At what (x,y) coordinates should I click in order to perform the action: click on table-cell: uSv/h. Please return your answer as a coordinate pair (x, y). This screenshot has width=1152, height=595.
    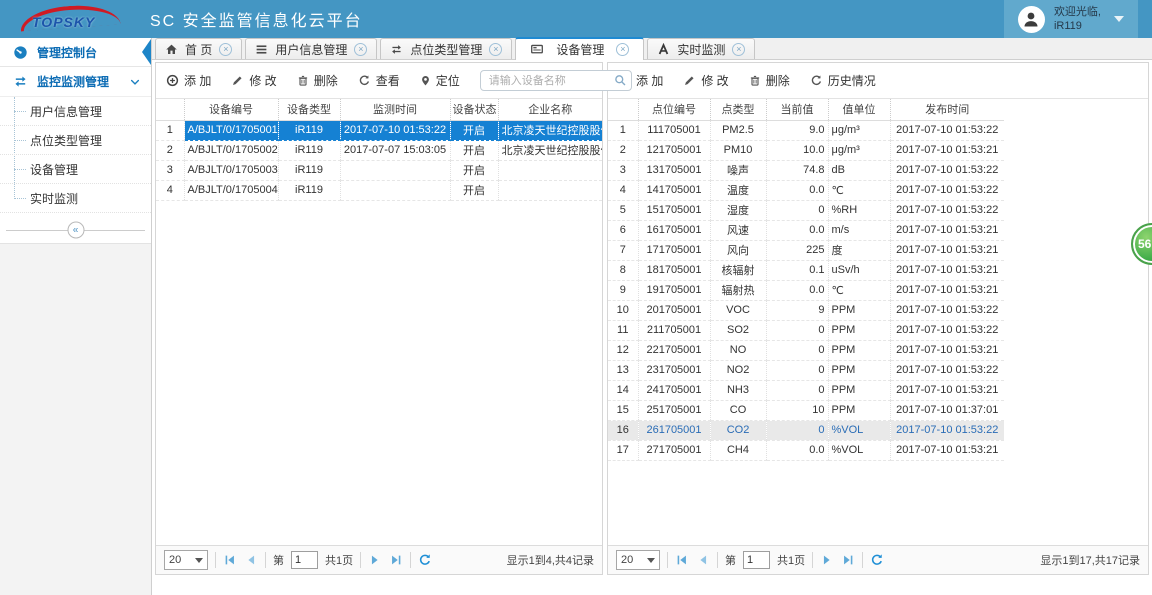
    Looking at the image, I should click on (859, 270).